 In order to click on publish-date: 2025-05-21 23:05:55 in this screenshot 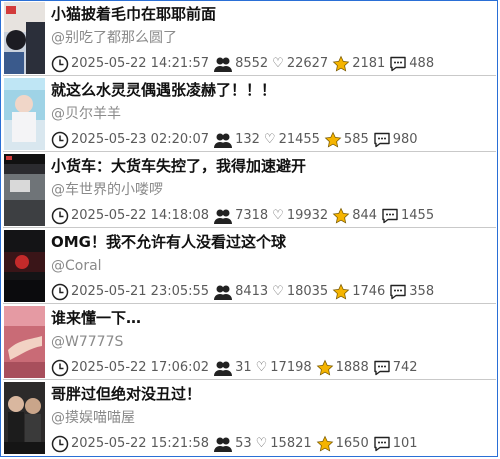, I will do `click(140, 291)`.